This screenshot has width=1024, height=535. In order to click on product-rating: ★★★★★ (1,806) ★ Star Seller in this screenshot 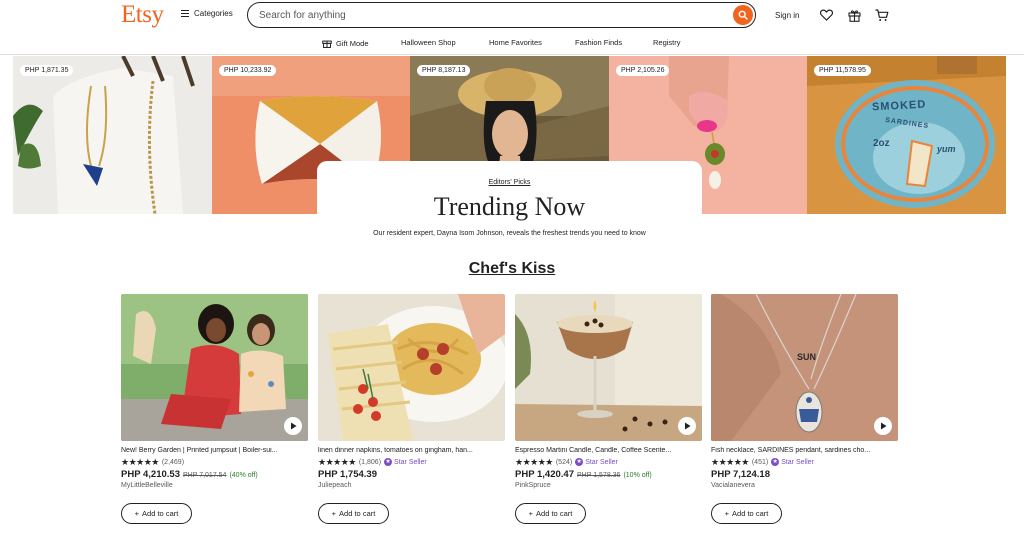, I will do `click(411, 462)`.